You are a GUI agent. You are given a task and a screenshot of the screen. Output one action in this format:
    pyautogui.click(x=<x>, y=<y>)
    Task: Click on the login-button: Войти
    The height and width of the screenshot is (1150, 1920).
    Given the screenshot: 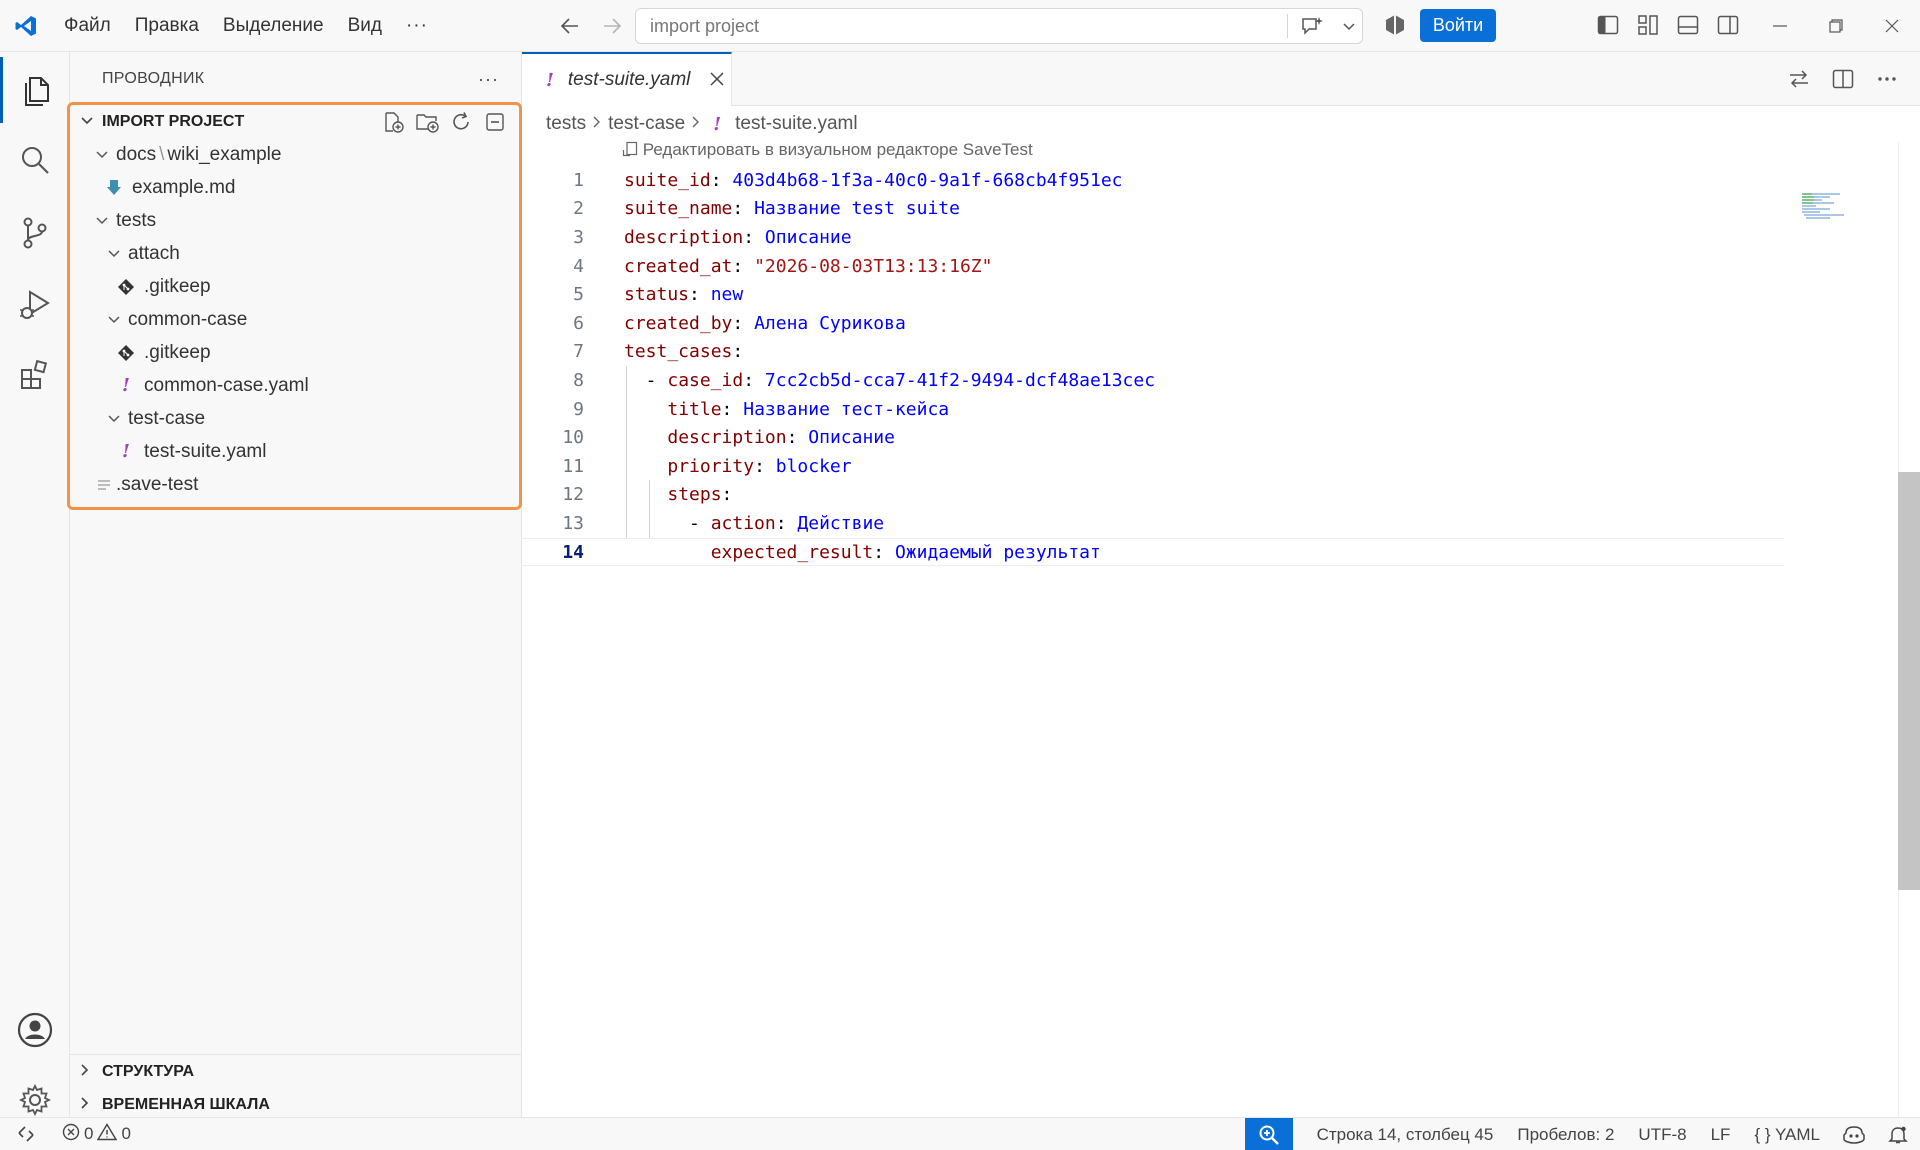 What is the action you would take?
    pyautogui.click(x=1458, y=25)
    